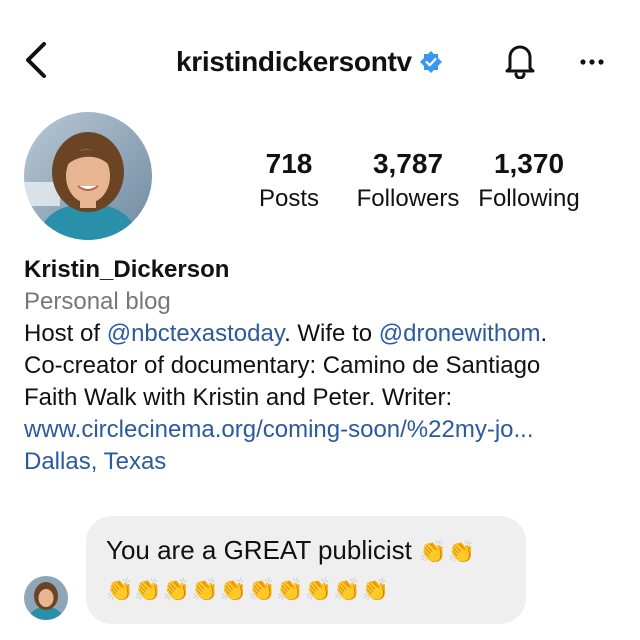 The width and height of the screenshot is (640, 640). I want to click on sender-avatar, so click(46, 598).